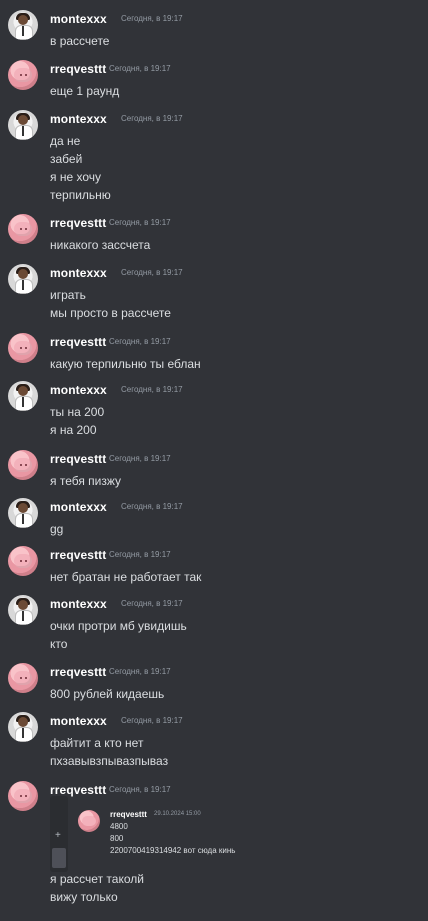  I want to click on message-text: терпильню, so click(80, 195).